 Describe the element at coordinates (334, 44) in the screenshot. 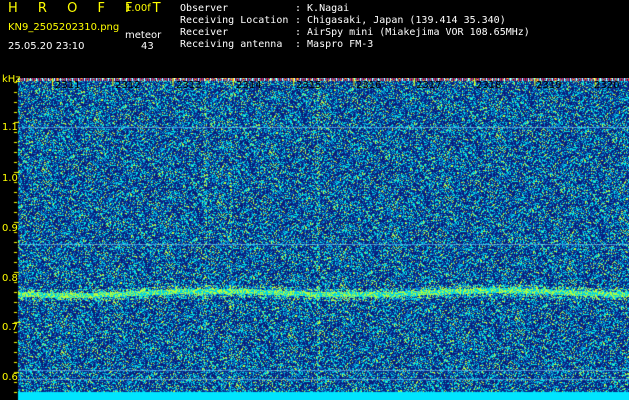

I see `info-value-antenna: : Maspro FM-3` at that location.